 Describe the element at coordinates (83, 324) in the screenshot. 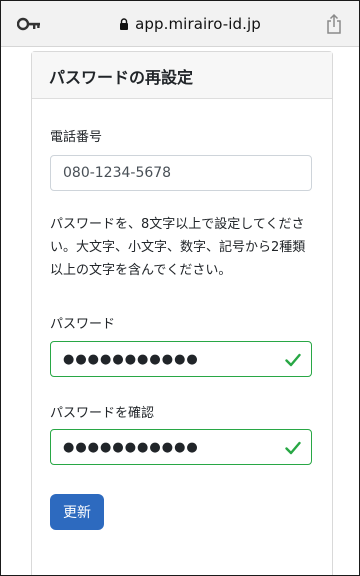

I see `password-label: パスワード` at that location.